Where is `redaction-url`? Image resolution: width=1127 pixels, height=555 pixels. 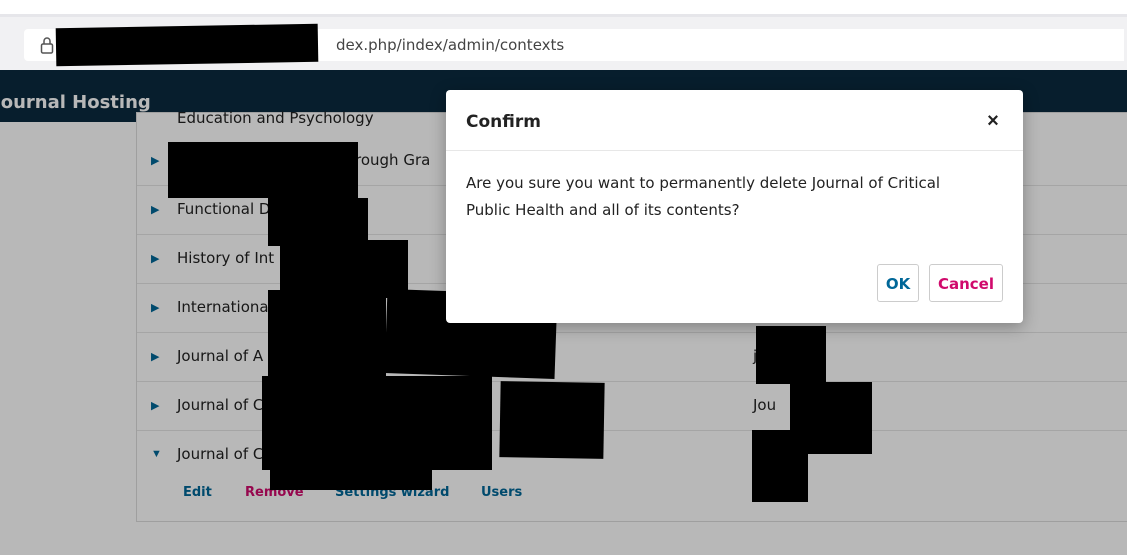
redaction-url is located at coordinates (187, 45).